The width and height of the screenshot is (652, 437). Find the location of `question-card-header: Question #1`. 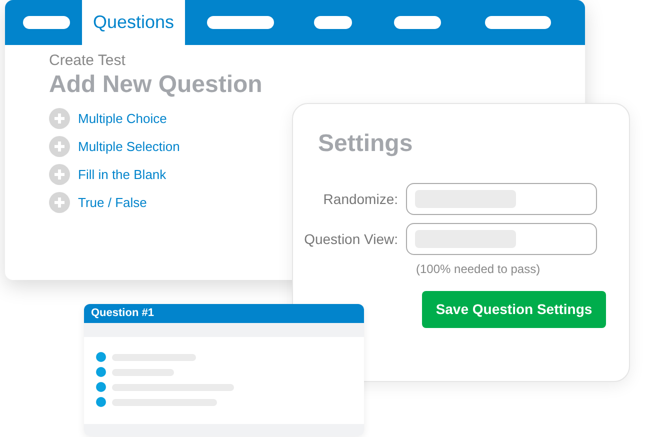

question-card-header: Question #1 is located at coordinates (224, 313).